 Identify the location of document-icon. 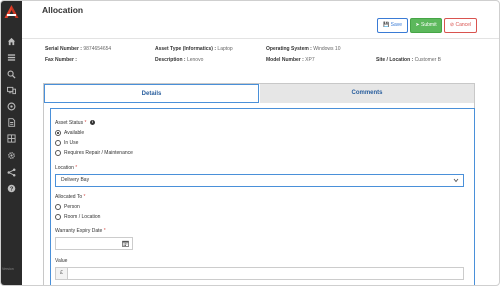
(11, 122).